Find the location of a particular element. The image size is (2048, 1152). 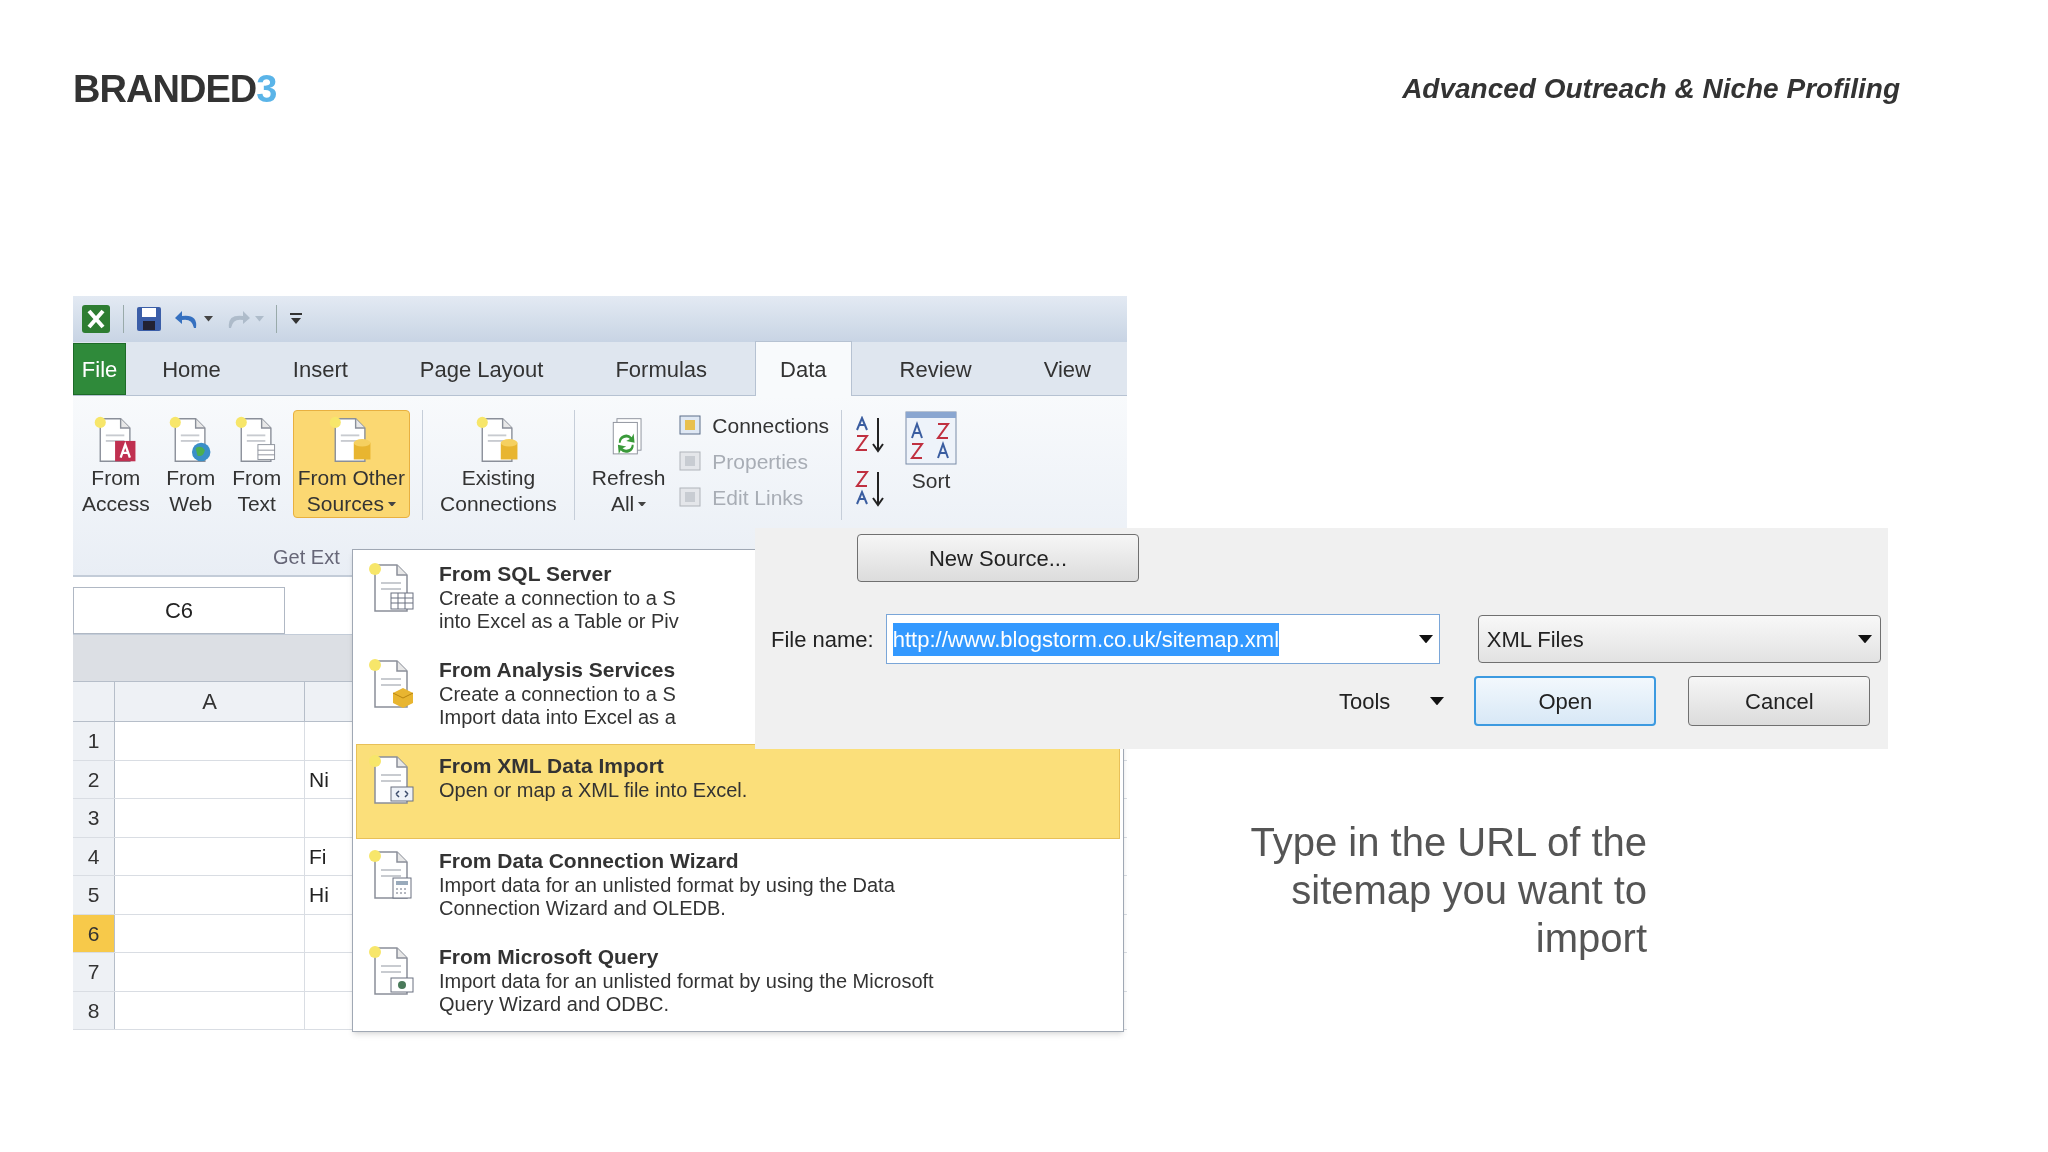

row-header: 4 is located at coordinates (94, 856).